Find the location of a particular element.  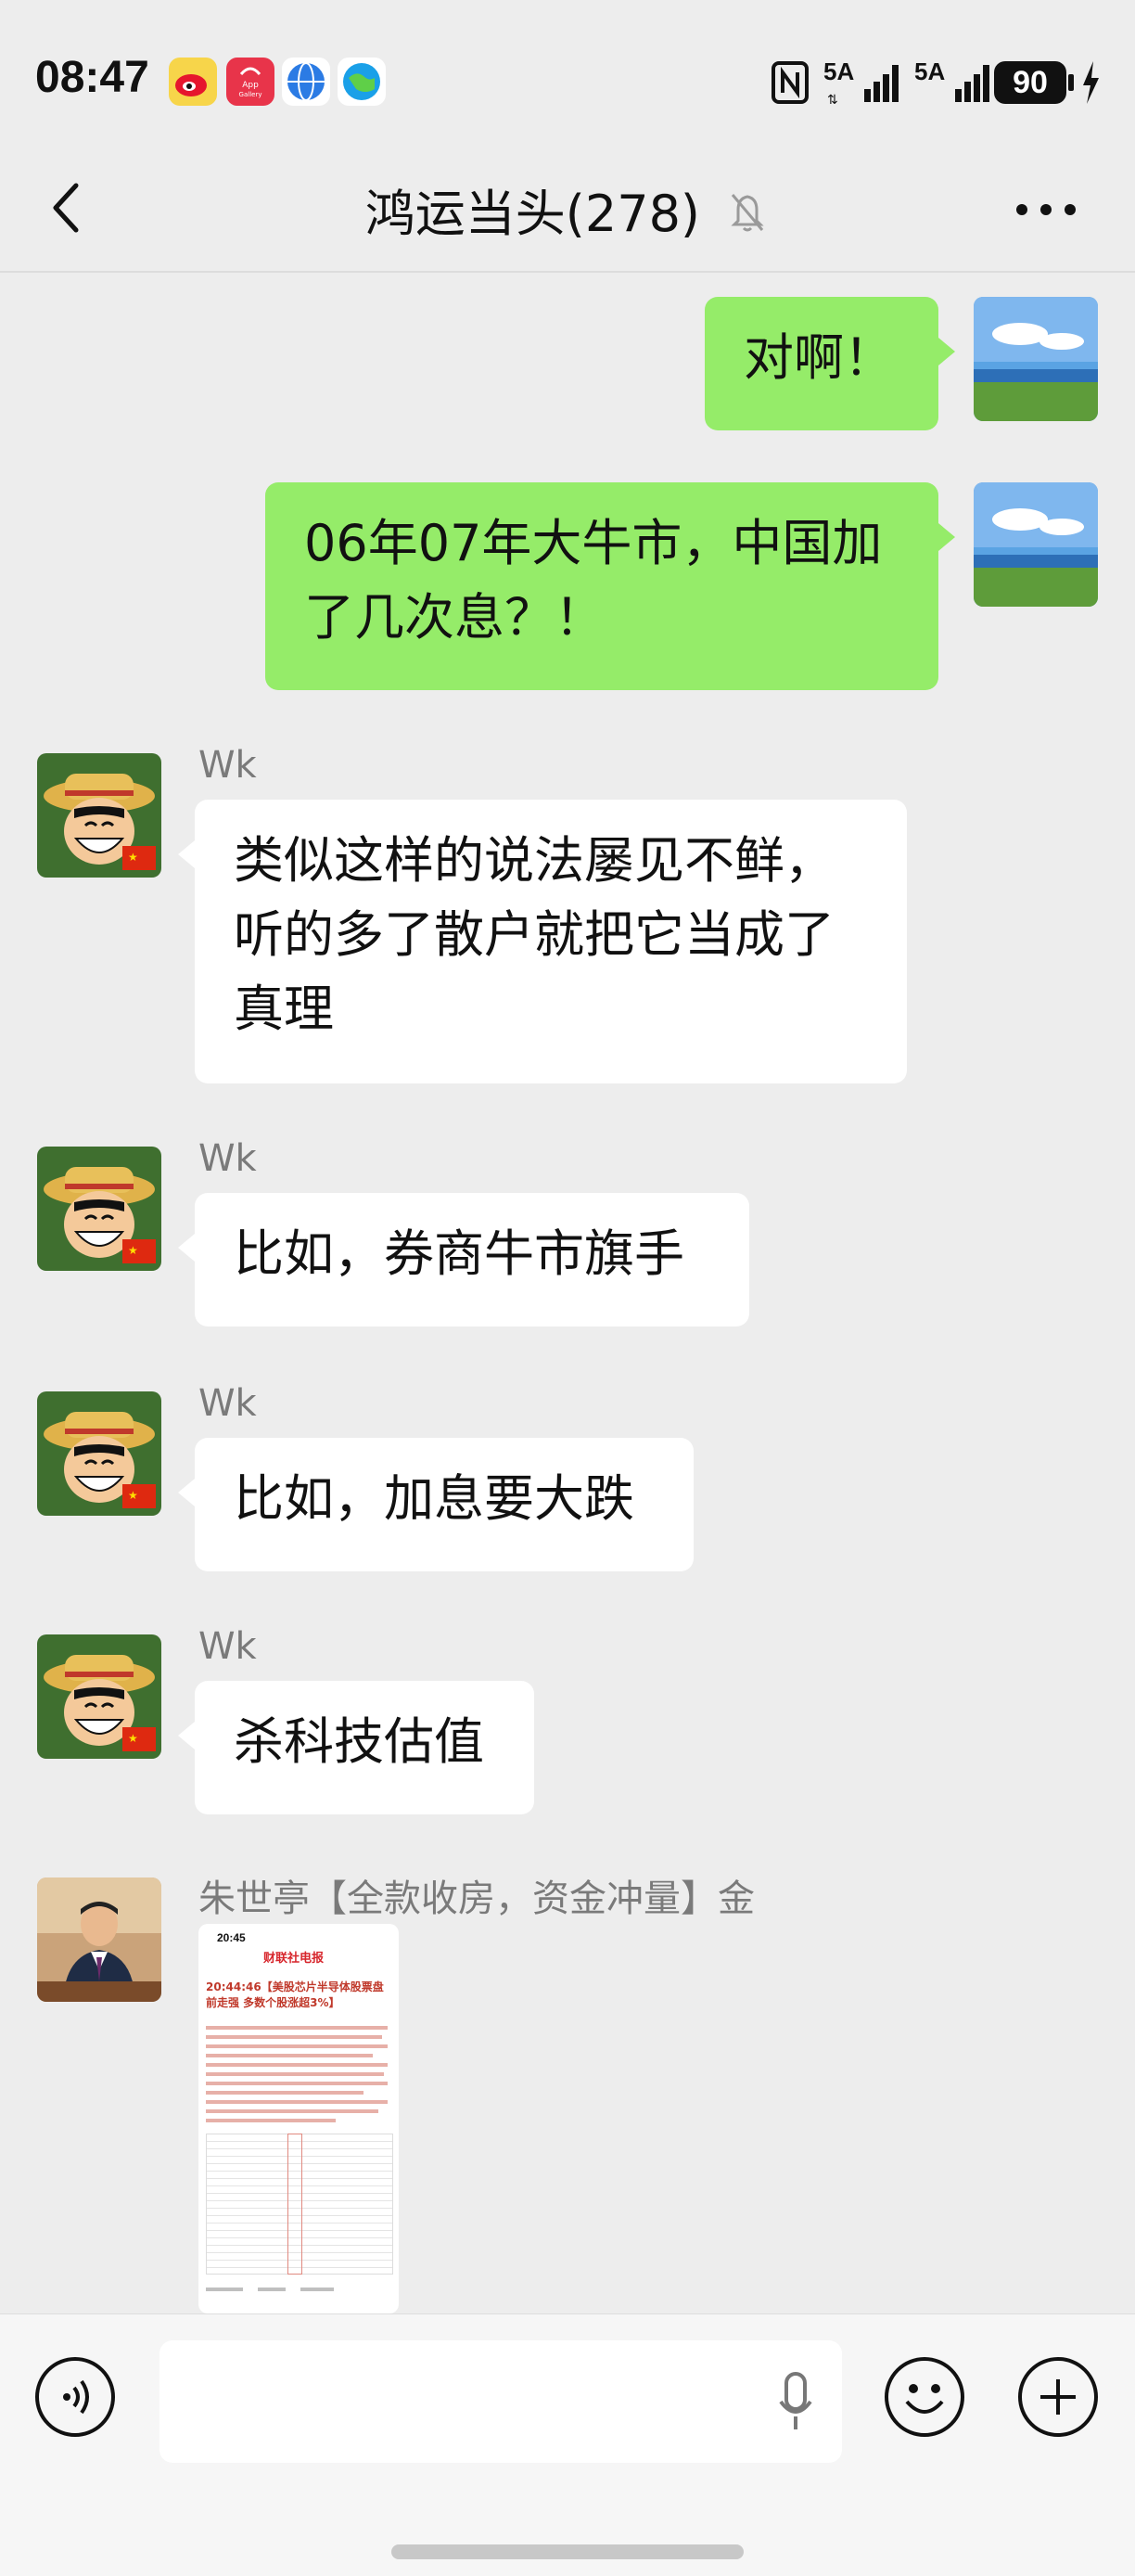

plus-button is located at coordinates (1058, 2397).